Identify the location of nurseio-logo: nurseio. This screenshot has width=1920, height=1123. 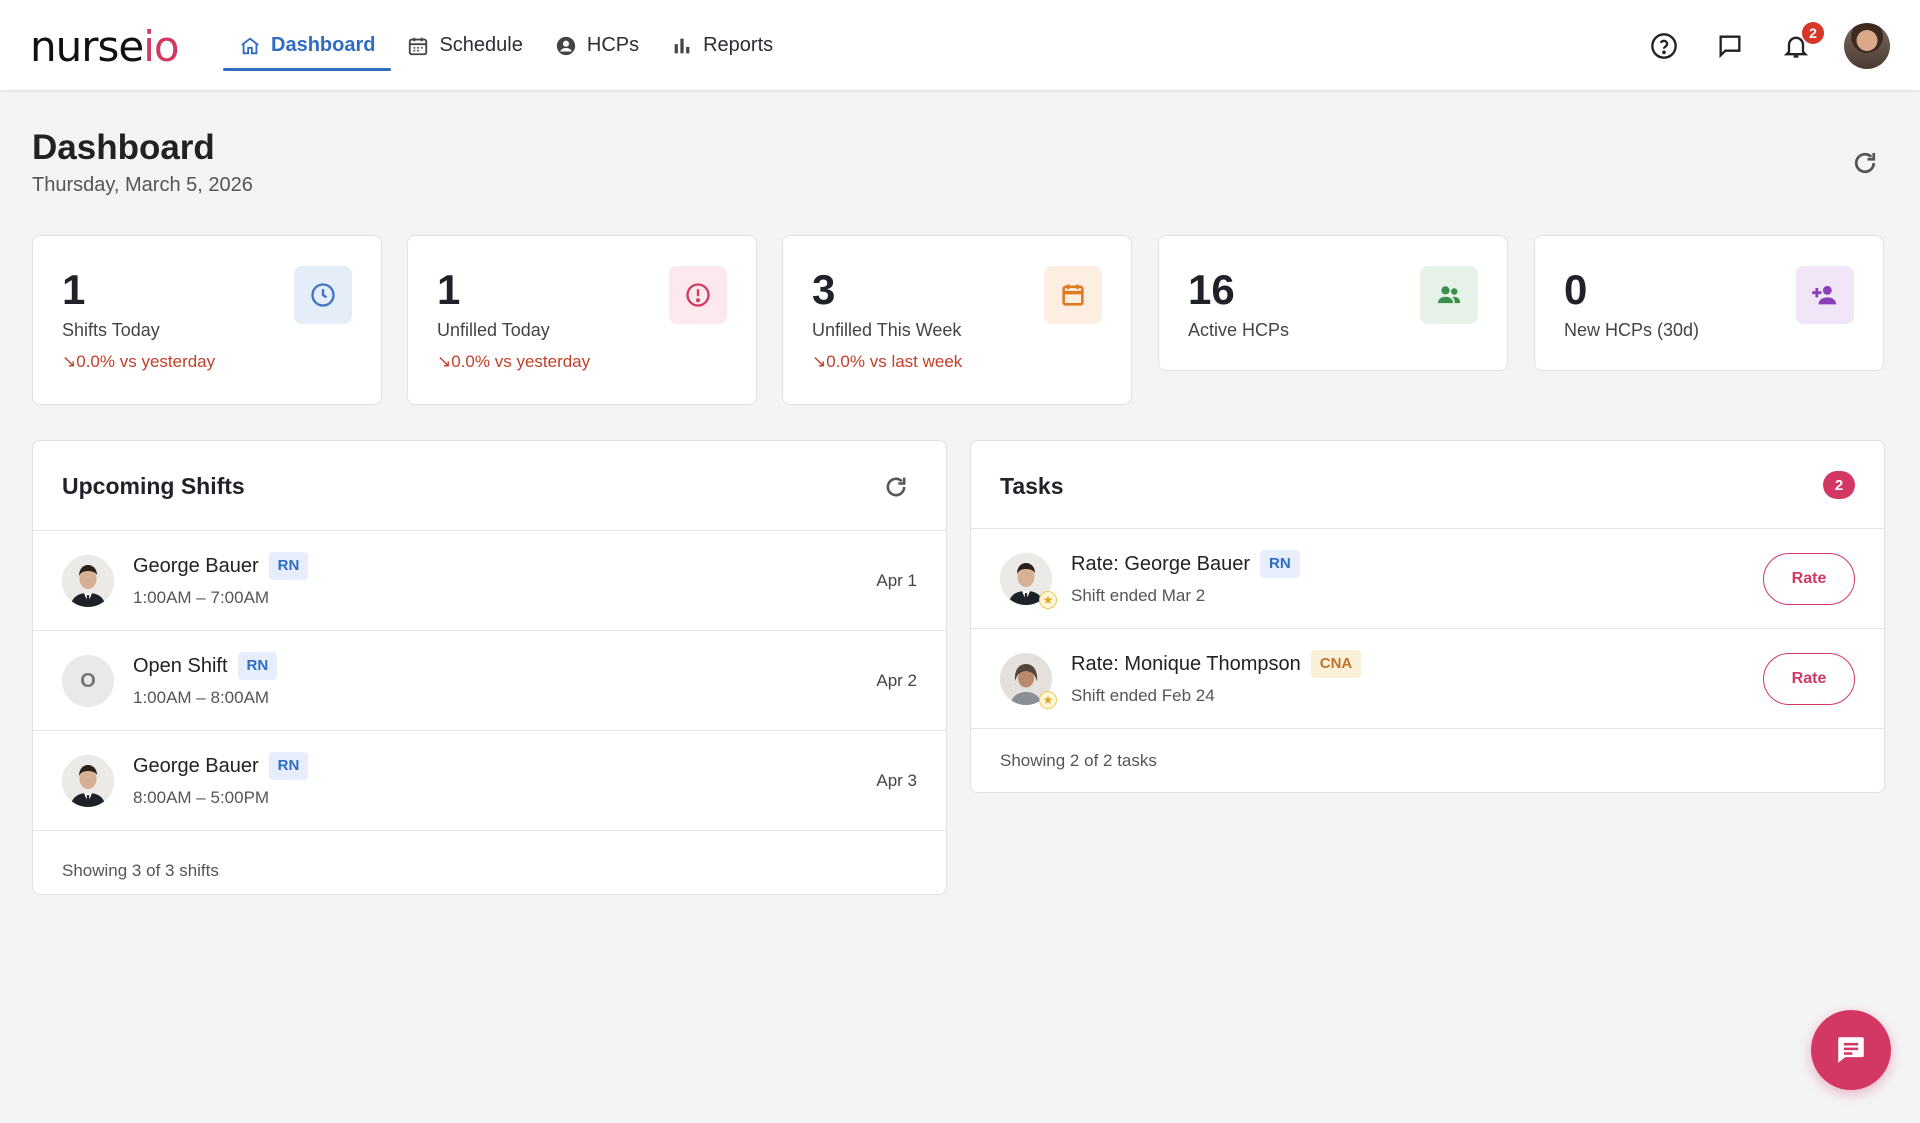
(105, 47).